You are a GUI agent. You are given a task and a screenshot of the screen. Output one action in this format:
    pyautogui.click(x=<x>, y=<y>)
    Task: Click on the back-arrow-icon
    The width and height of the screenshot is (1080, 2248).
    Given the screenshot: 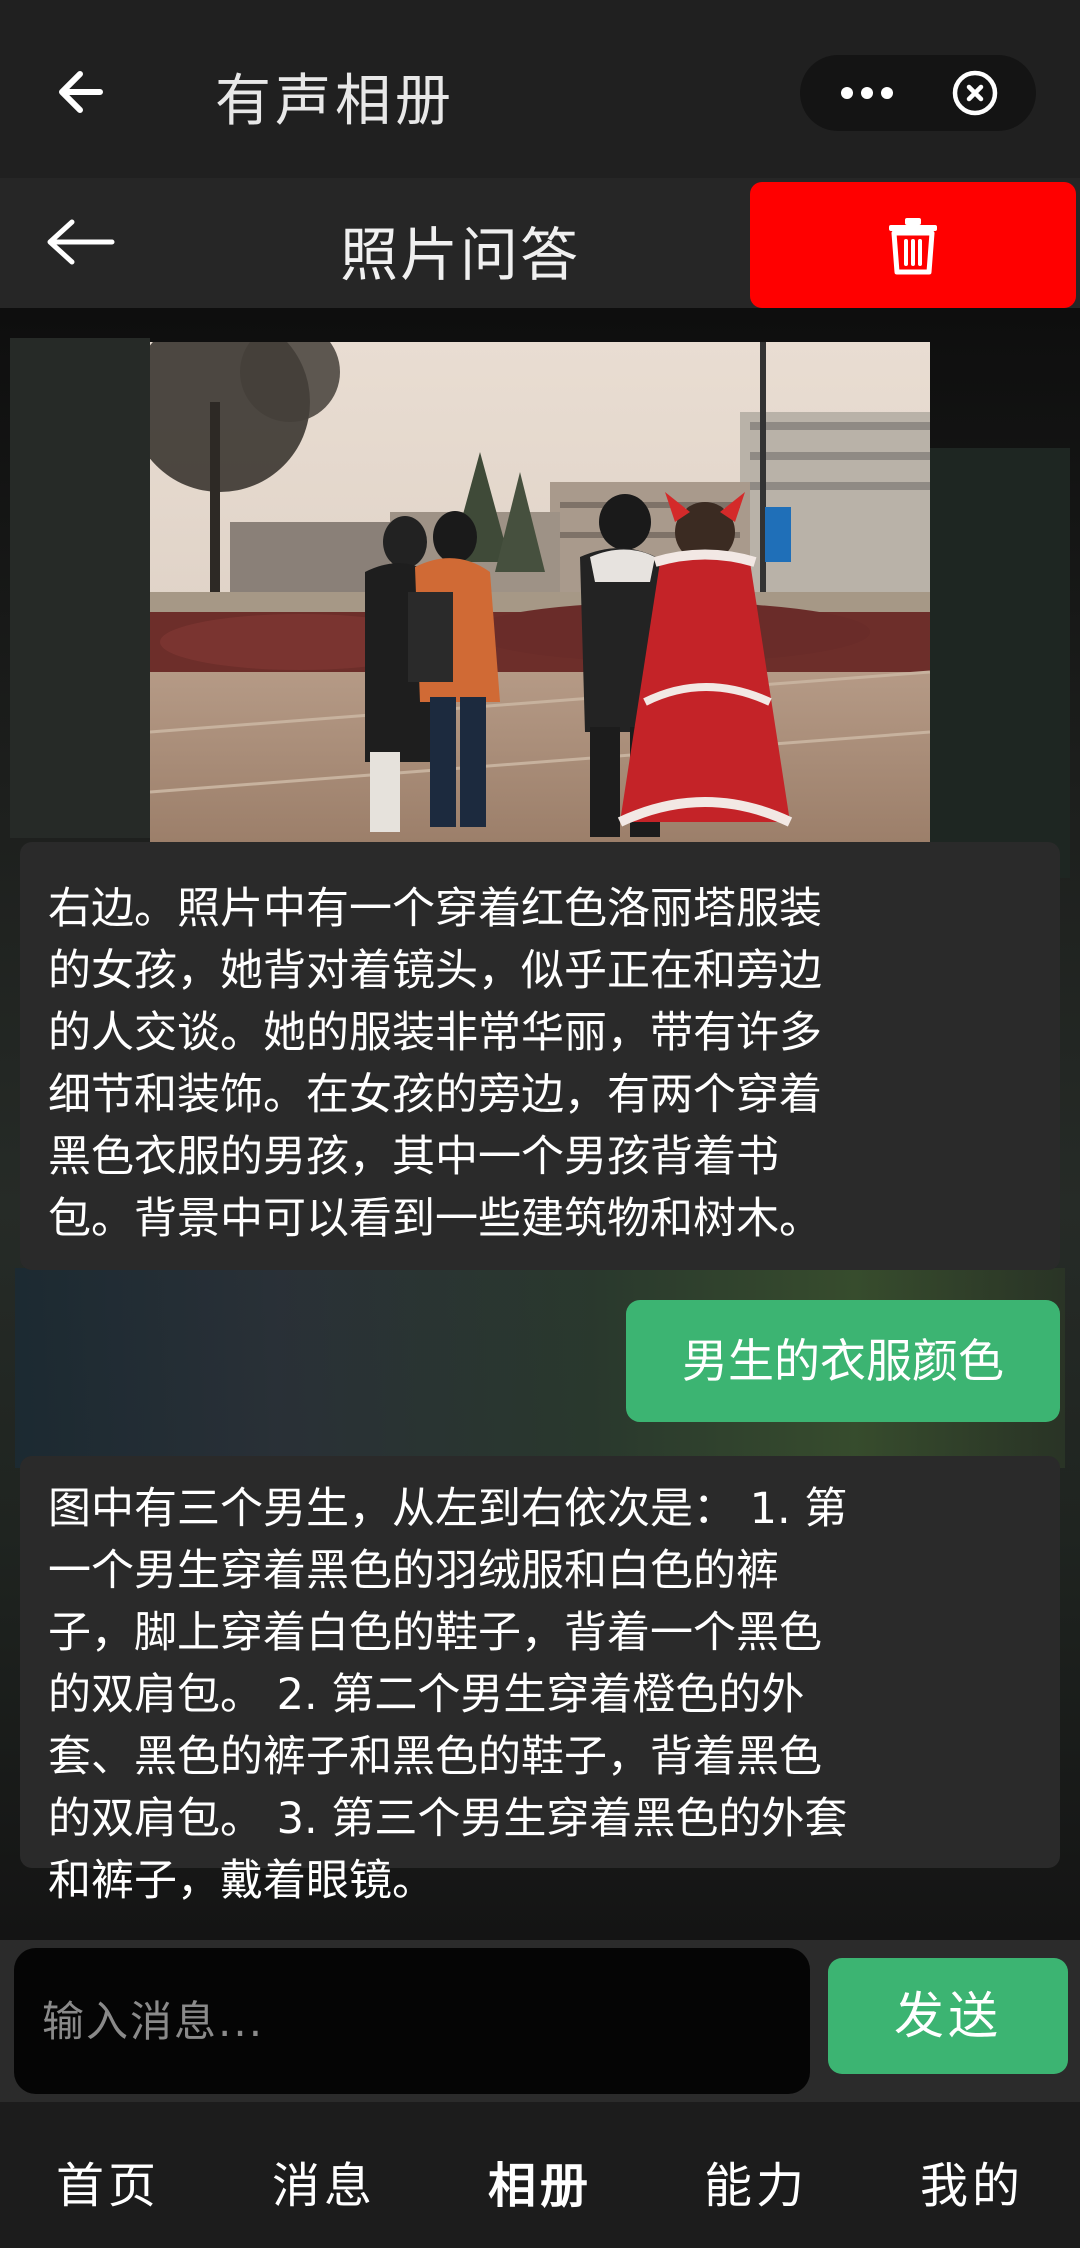 What is the action you would take?
    pyautogui.click(x=82, y=92)
    